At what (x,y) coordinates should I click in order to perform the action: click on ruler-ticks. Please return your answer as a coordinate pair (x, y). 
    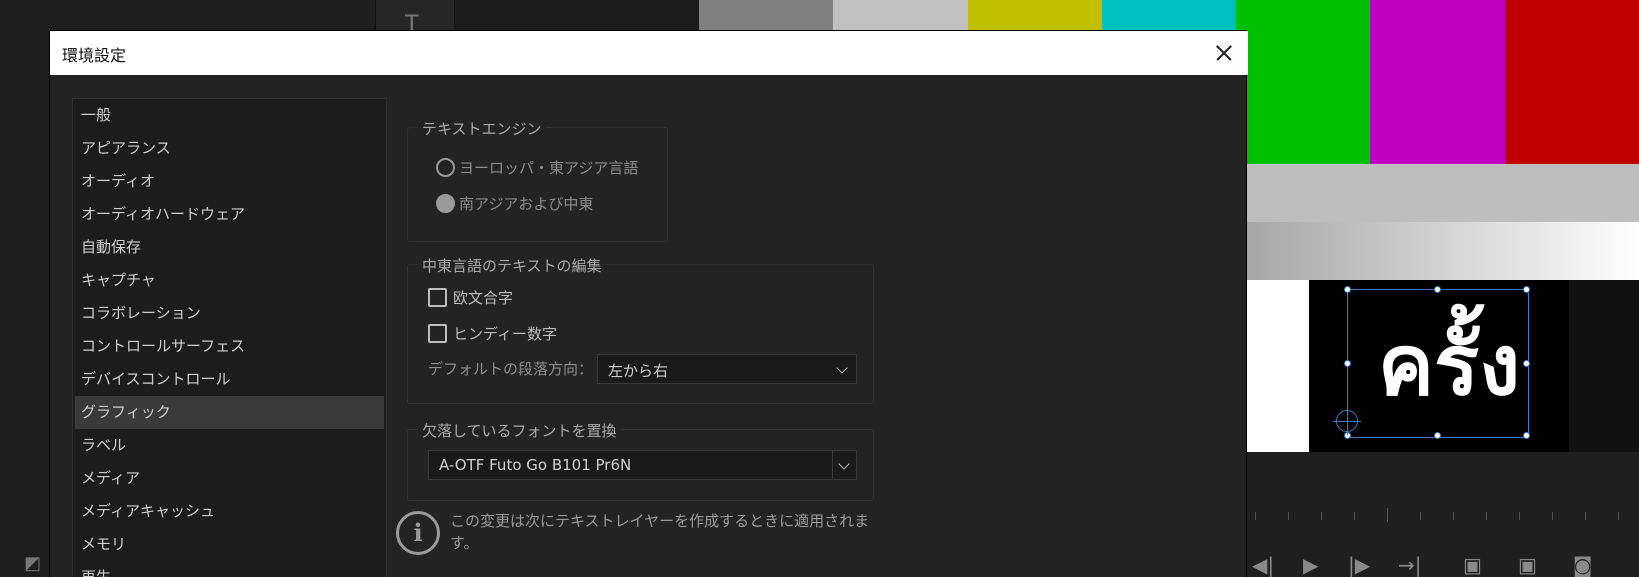
    Looking at the image, I should click on (1447, 515).